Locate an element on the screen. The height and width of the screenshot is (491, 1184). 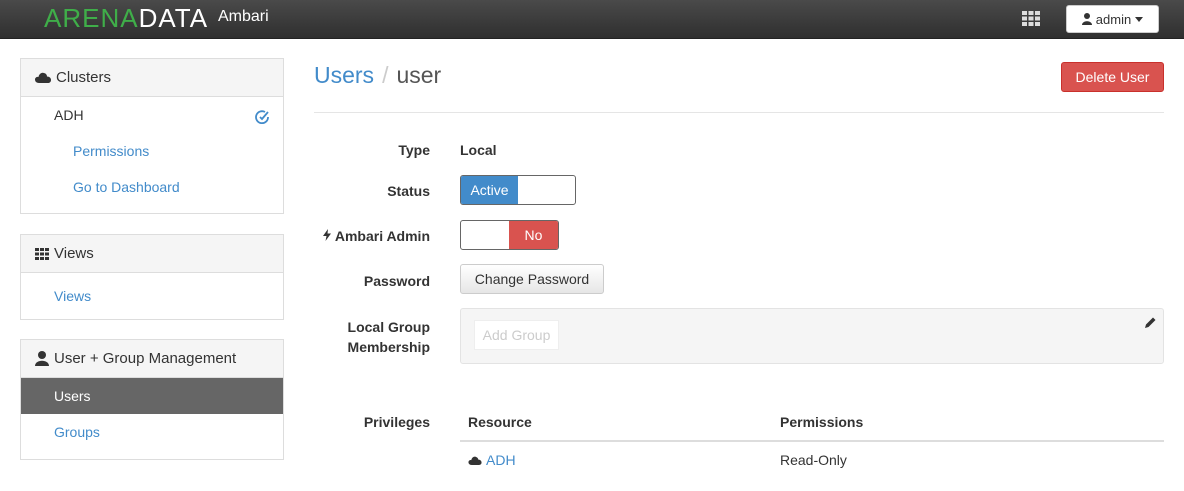
clusters-panel: Clusters ADH Permissions Go to Dashboard is located at coordinates (152, 136).